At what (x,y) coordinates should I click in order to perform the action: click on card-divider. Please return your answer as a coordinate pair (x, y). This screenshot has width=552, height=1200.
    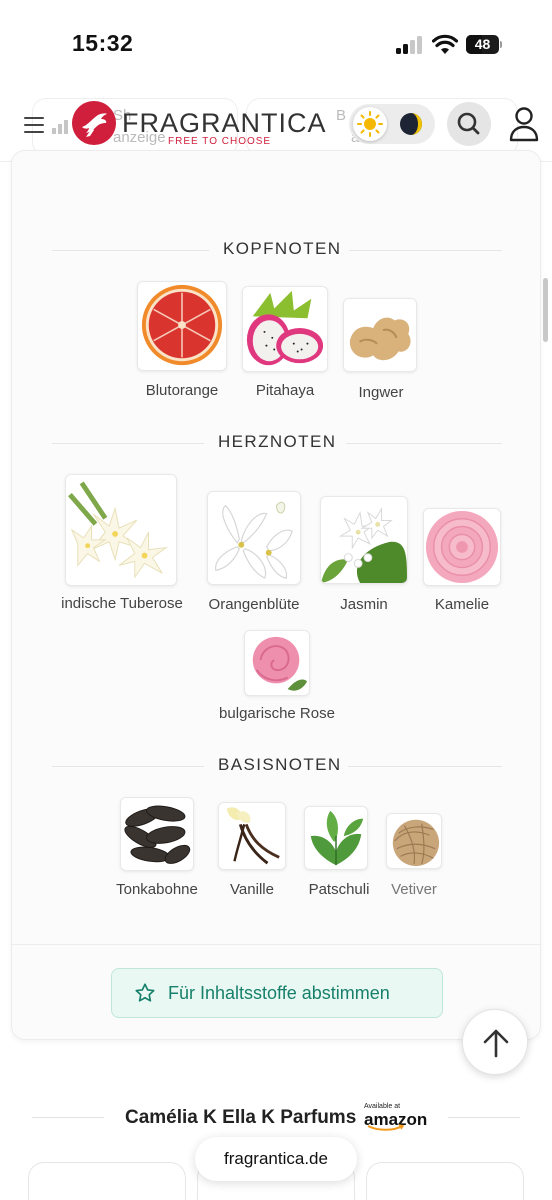
    Looking at the image, I should click on (276, 944).